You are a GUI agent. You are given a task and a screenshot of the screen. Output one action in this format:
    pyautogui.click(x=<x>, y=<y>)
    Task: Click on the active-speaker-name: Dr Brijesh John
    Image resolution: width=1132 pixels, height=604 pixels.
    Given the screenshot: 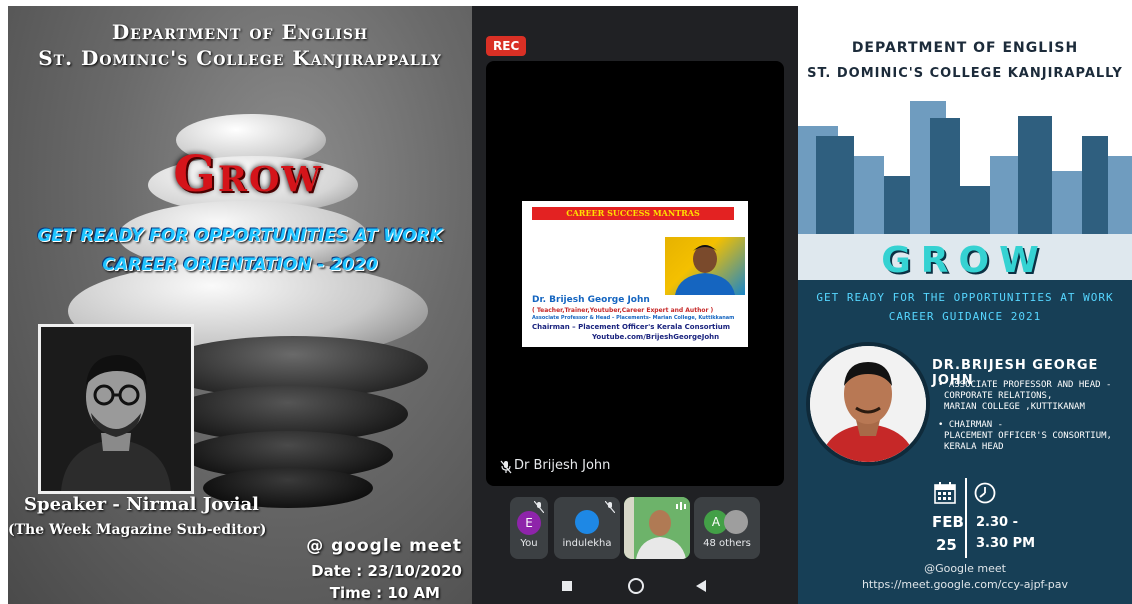 What is the action you would take?
    pyautogui.click(x=562, y=465)
    